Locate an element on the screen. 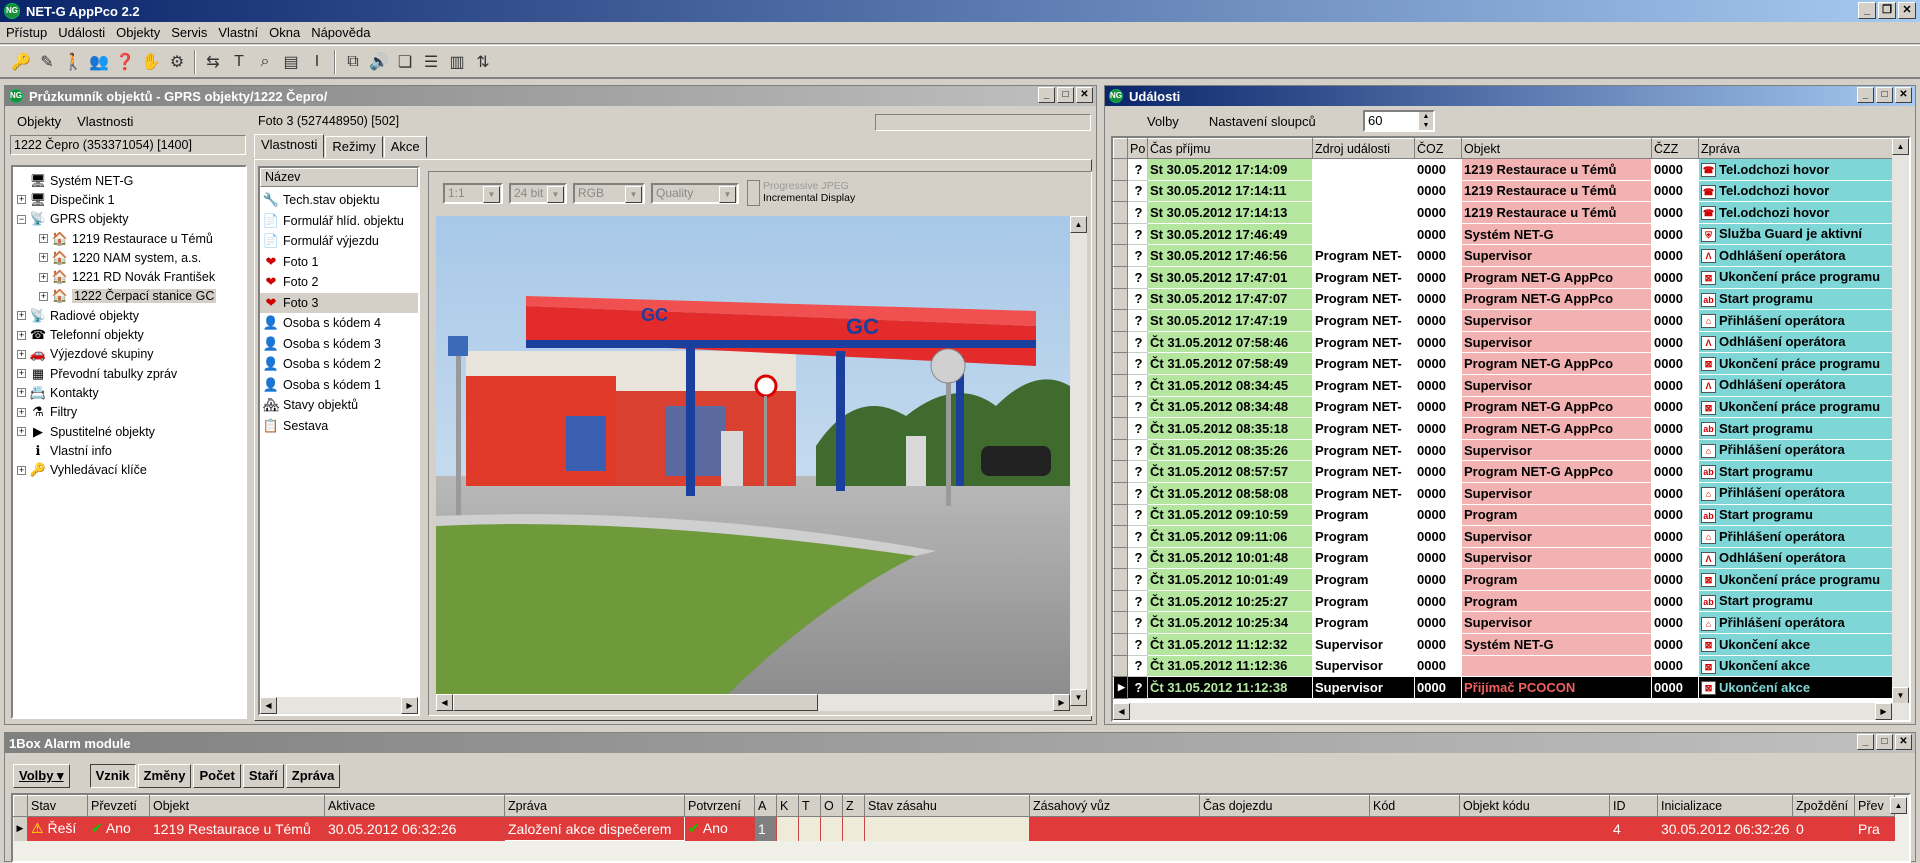  events-scroll-down: ▼ is located at coordinates (1900, 695).